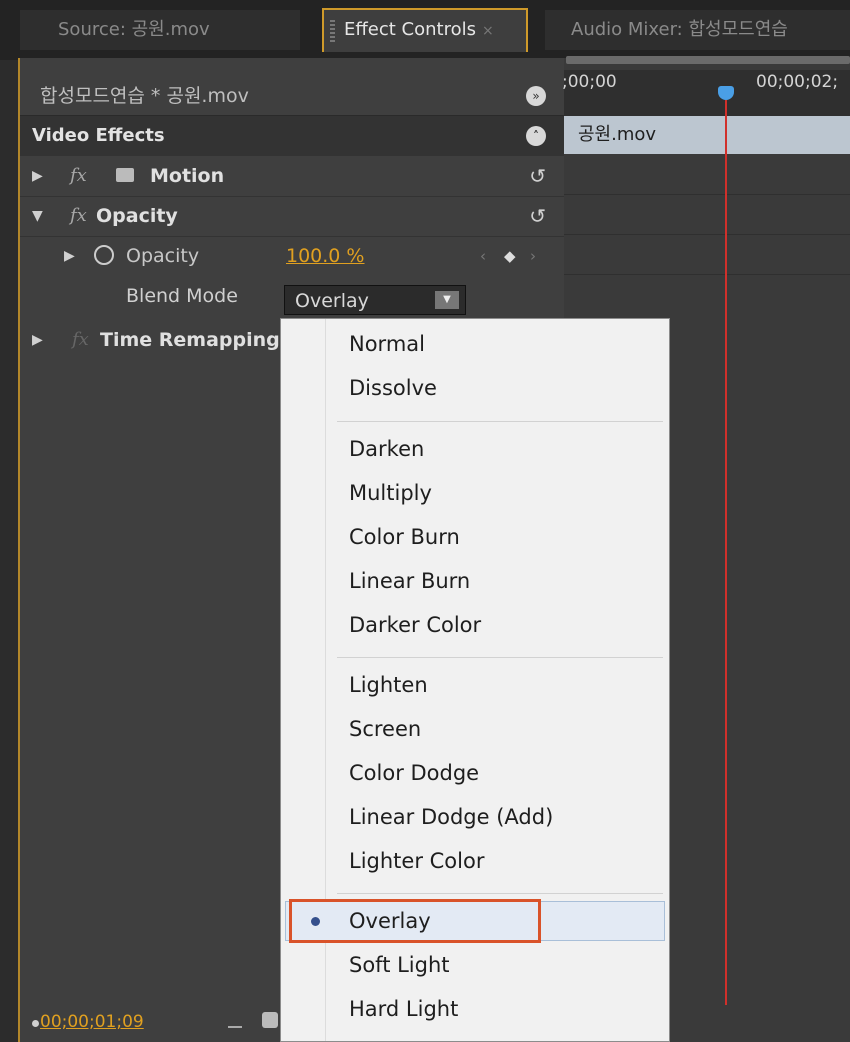 This screenshot has width=850, height=1042. Describe the element at coordinates (163, 256) in the screenshot. I see `opacity-property-label: Opacity` at that location.